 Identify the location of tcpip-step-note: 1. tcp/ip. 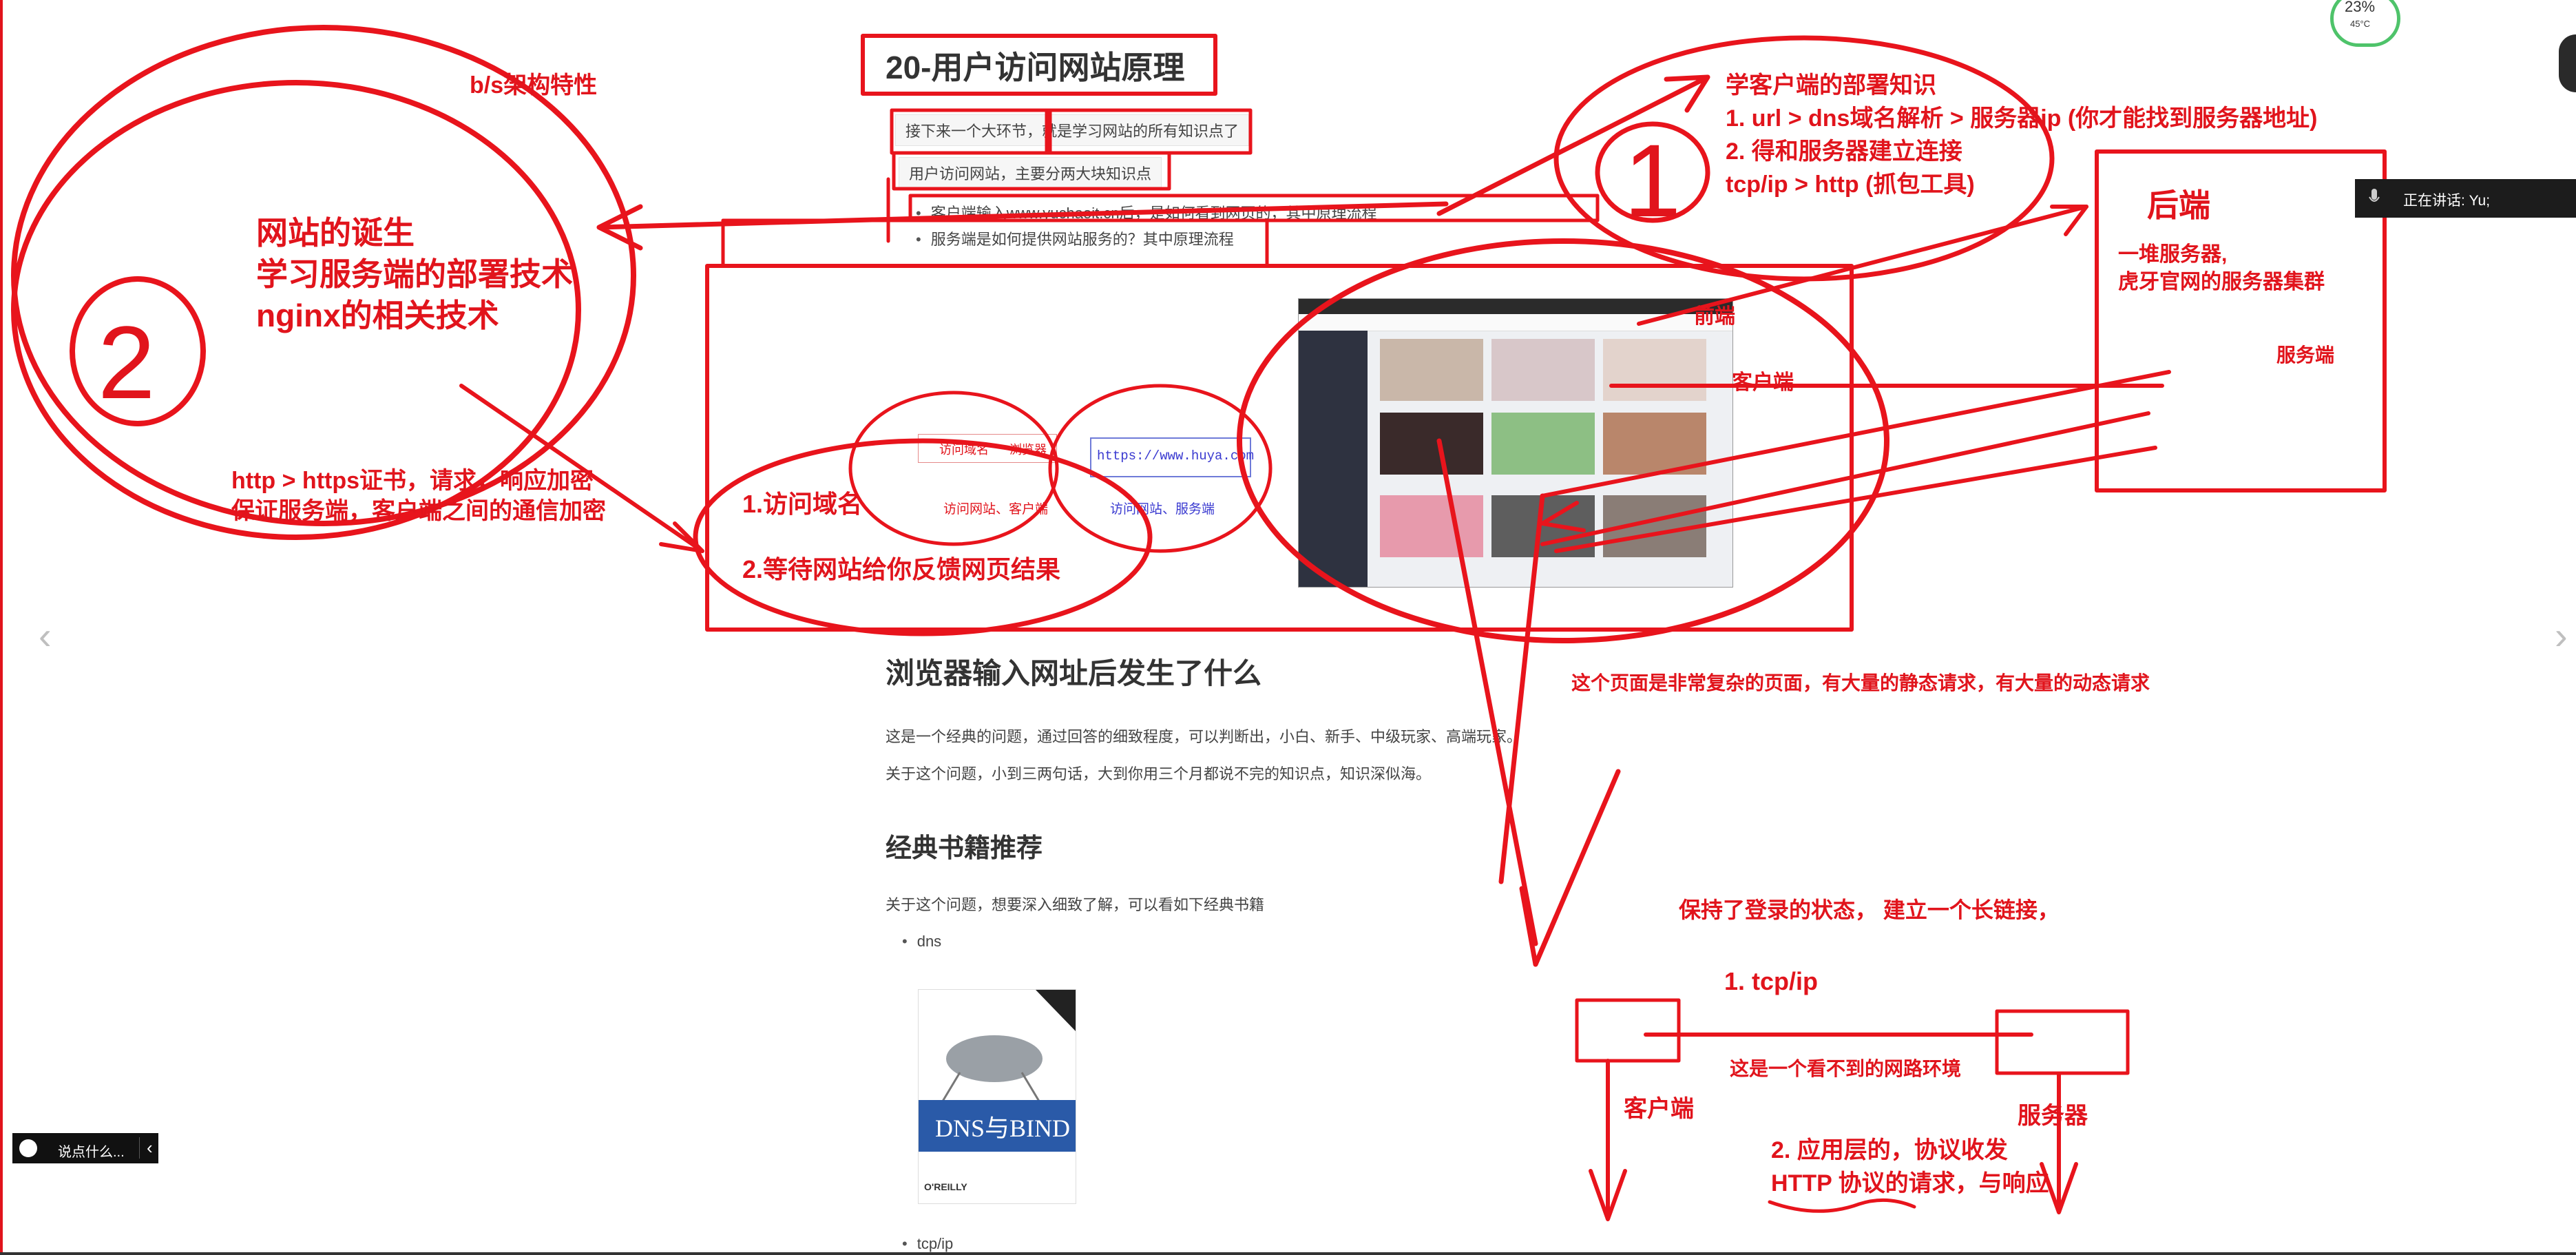
(1771, 981).